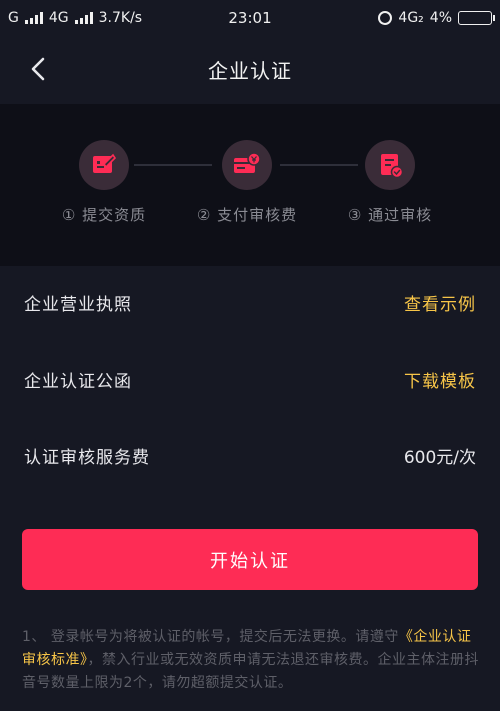  What do you see at coordinates (390, 215) in the screenshot?
I see `step-label: ③ 通过审核` at bounding box center [390, 215].